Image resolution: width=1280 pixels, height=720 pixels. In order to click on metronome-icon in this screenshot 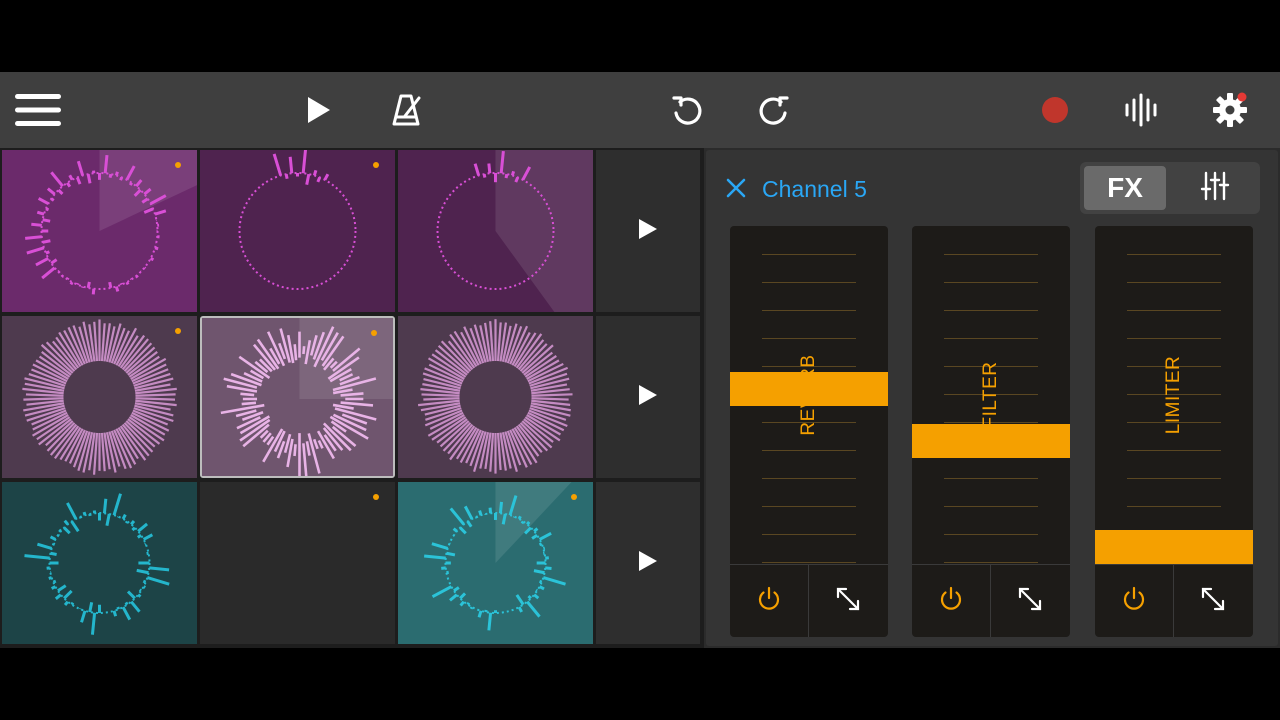, I will do `click(406, 110)`.